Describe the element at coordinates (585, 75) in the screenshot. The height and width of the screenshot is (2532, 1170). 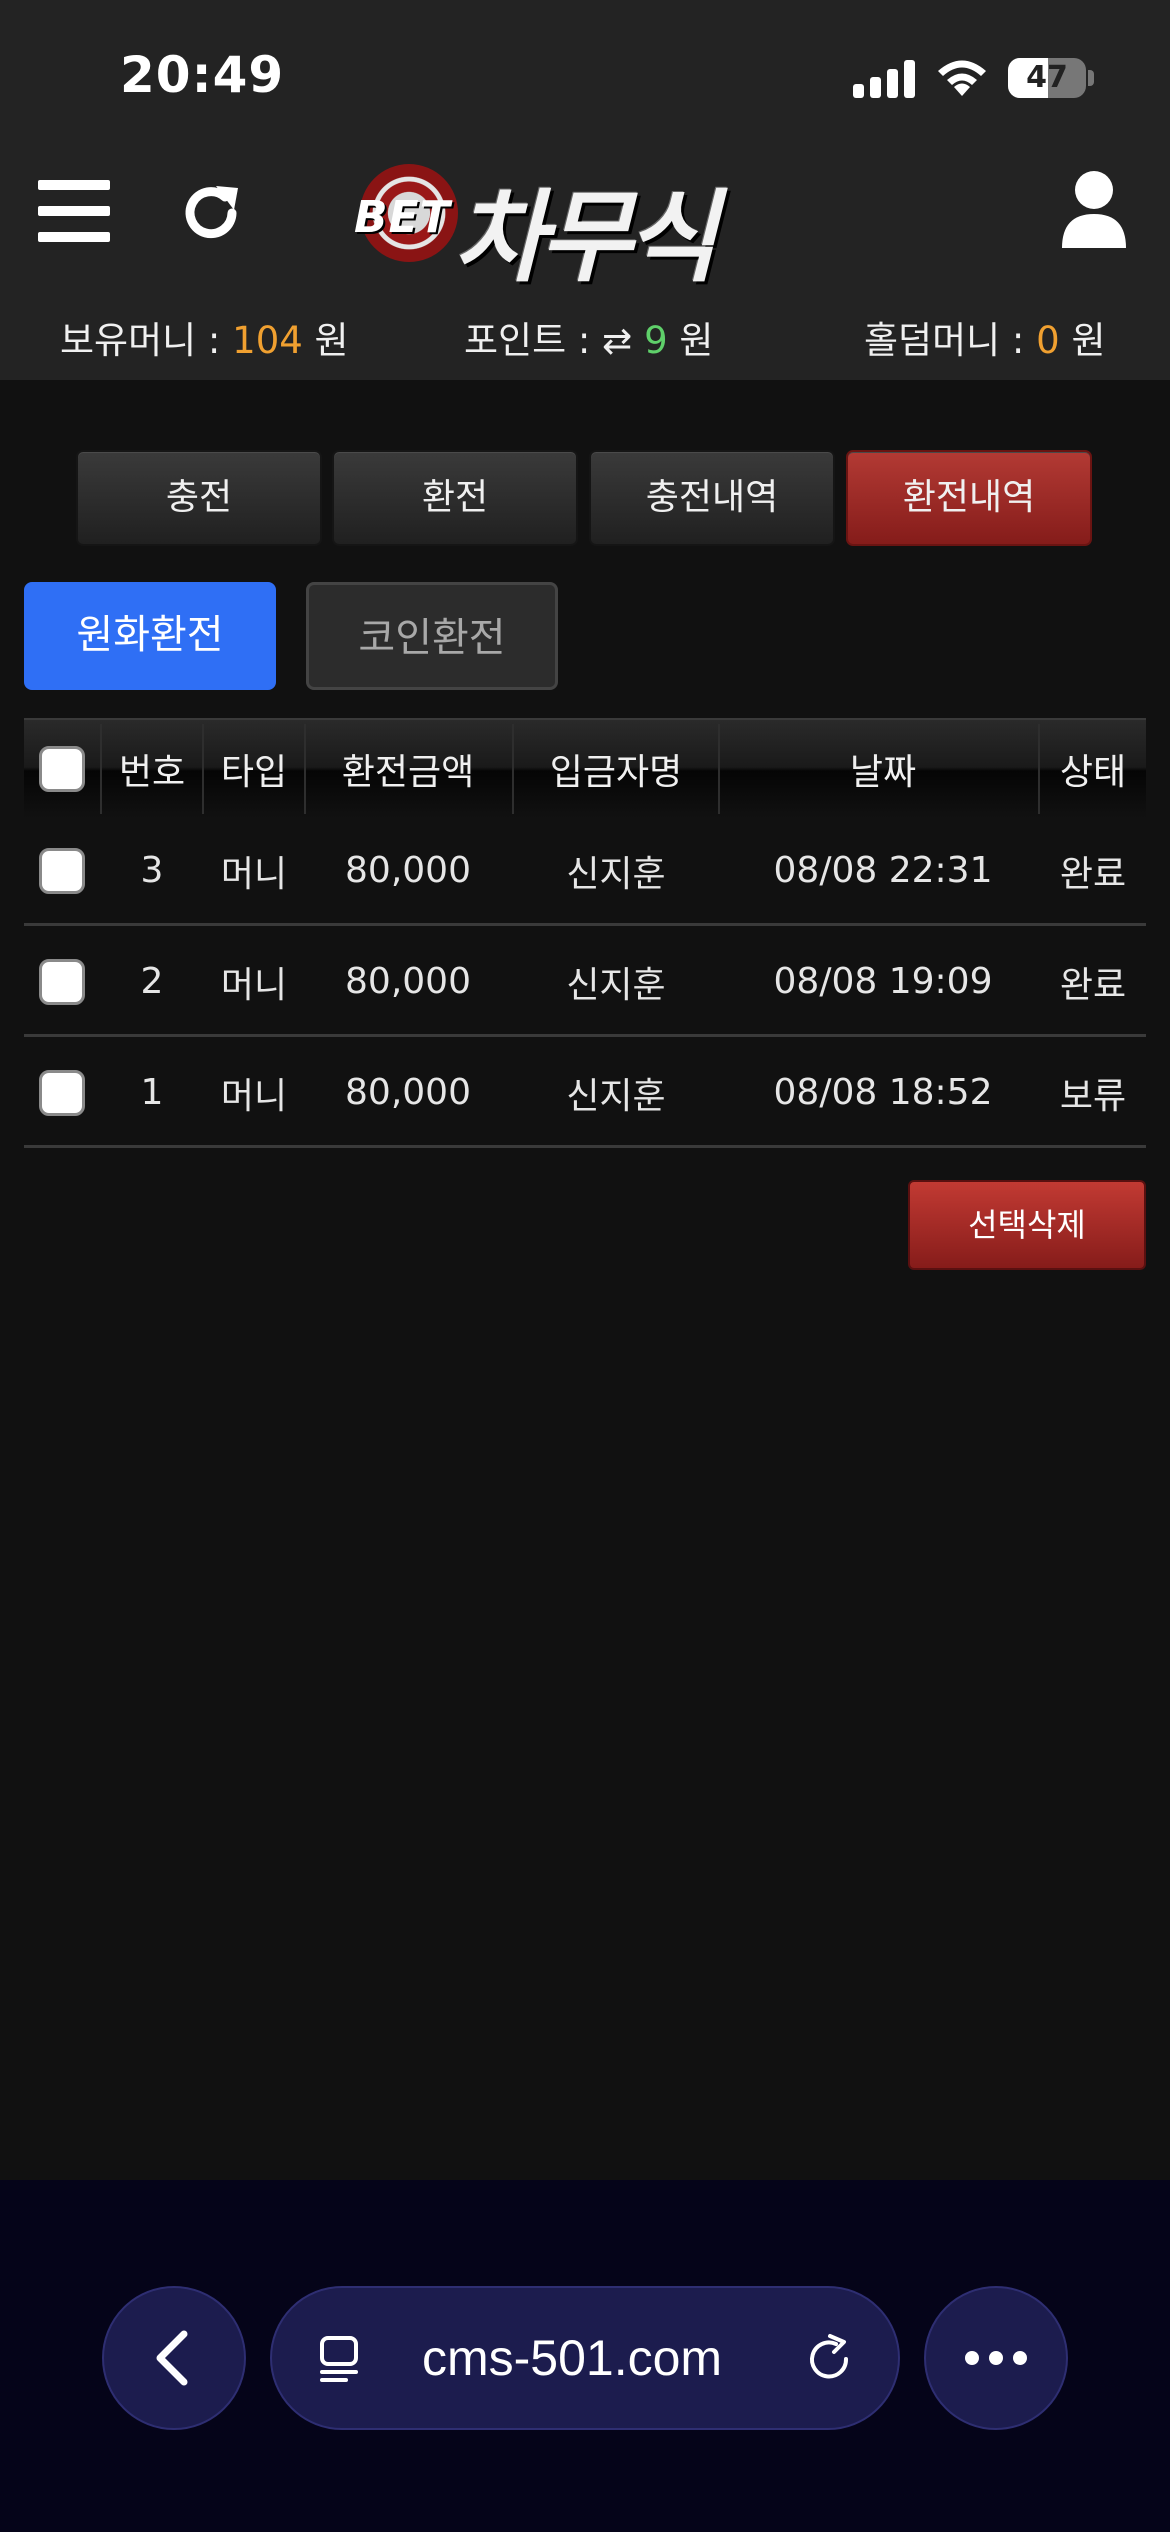
I see `status-bar: 20:49 47` at that location.